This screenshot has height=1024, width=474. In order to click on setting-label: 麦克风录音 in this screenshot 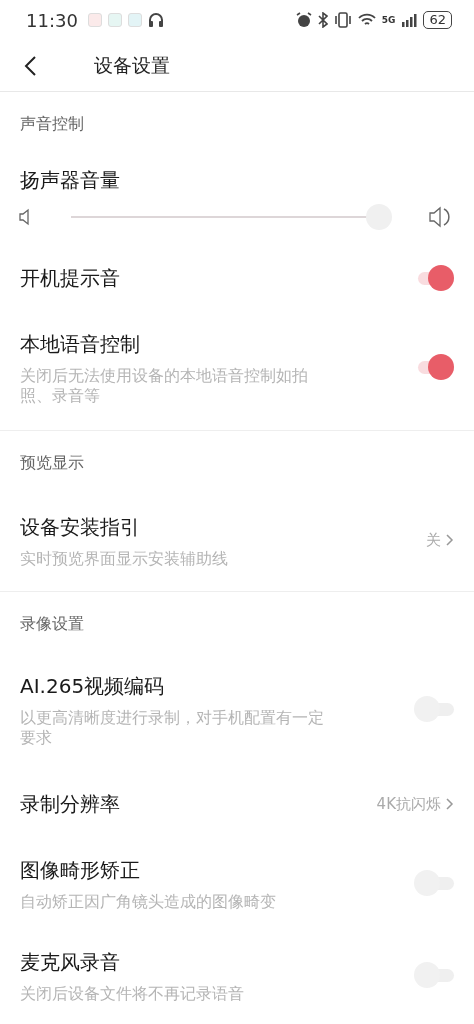, I will do `click(70, 962)`.